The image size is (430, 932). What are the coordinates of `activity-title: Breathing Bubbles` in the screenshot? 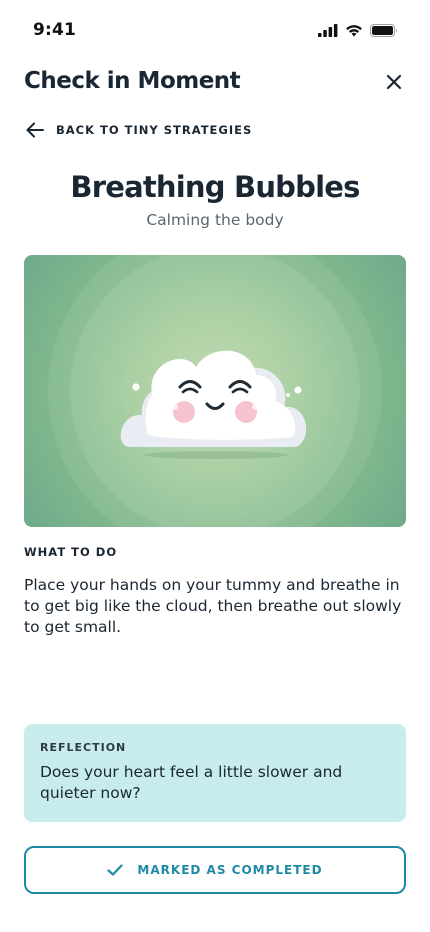 It's located at (215, 187).